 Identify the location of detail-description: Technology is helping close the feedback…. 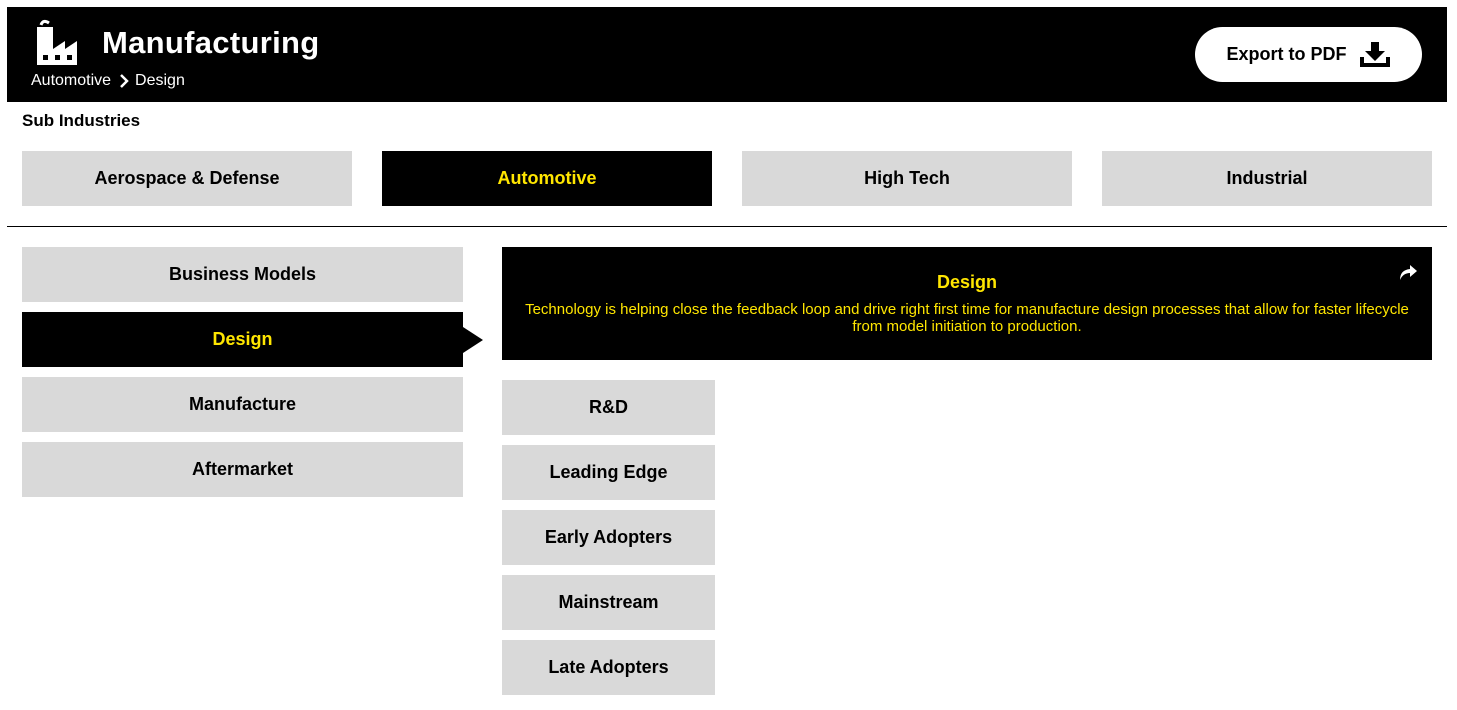
(967, 318).